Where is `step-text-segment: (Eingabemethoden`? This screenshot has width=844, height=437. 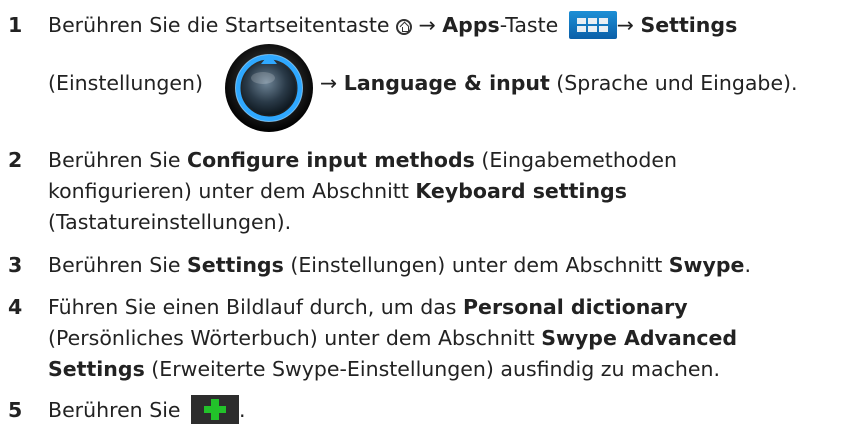 step-text-segment: (Eingabemethoden is located at coordinates (579, 160).